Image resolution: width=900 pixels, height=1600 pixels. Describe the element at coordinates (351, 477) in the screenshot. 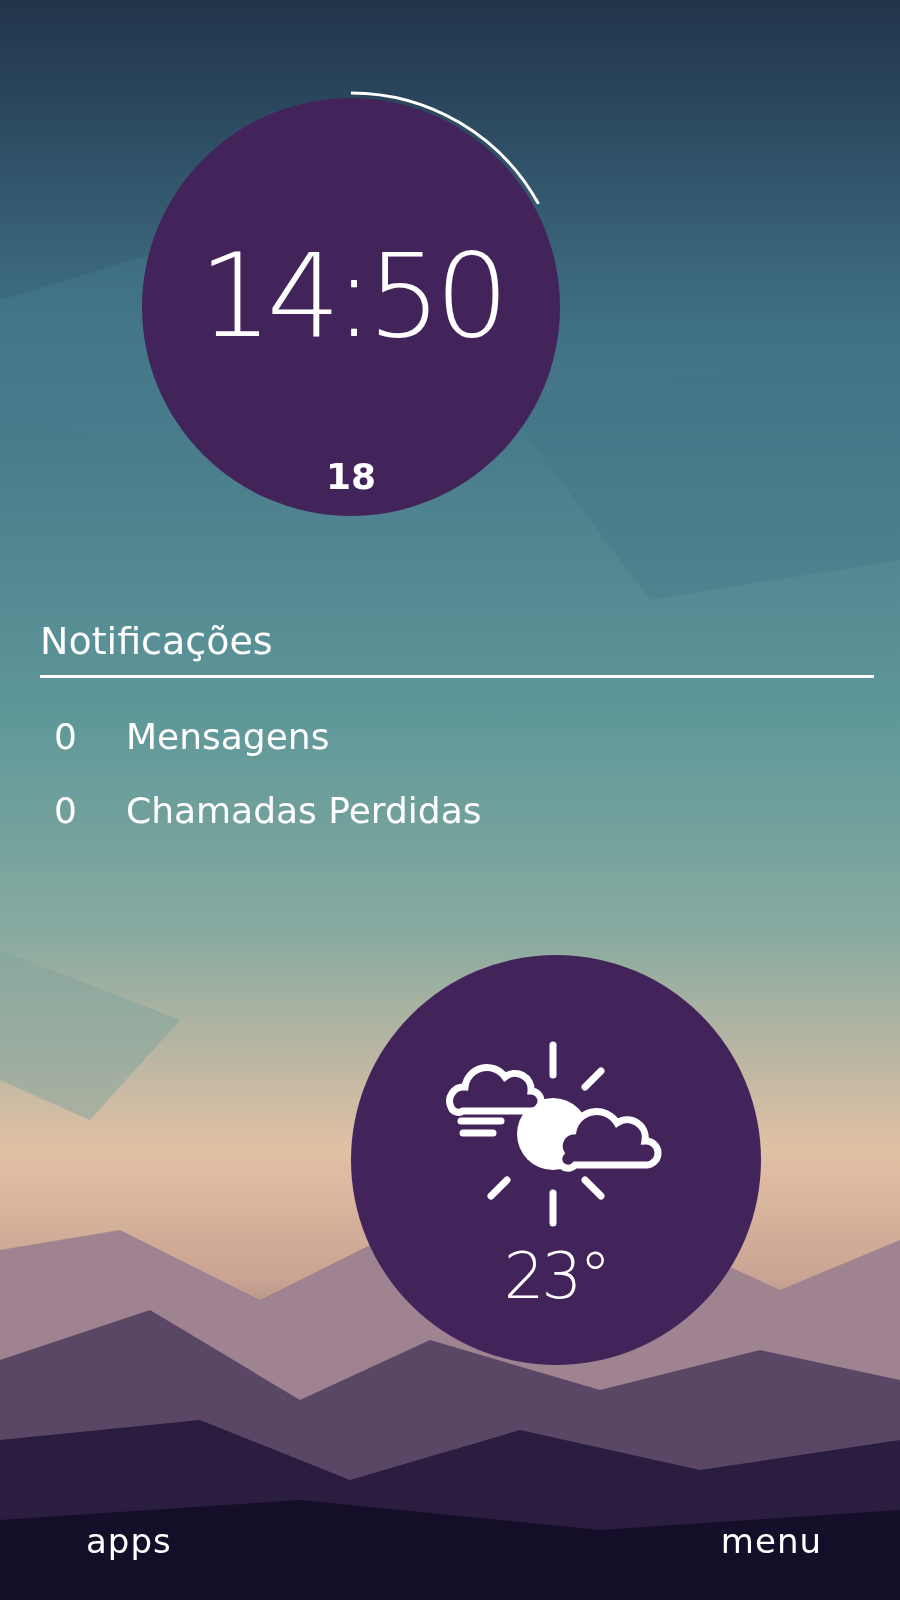

I see `clock-date: 18` at that location.